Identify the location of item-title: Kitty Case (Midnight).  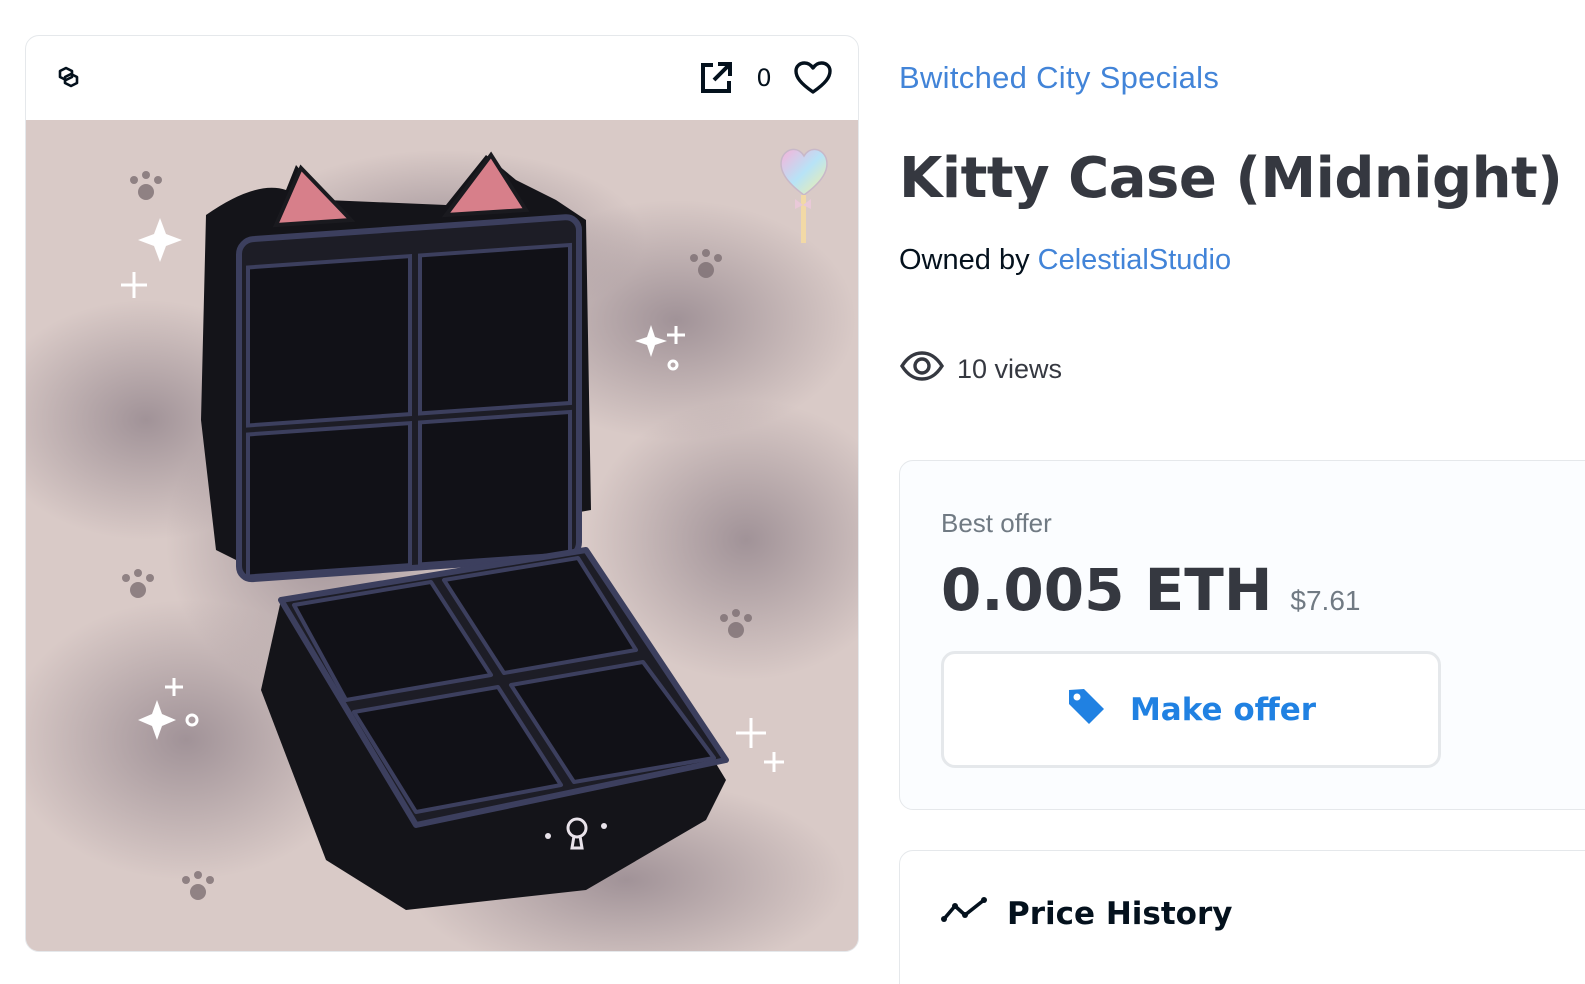
(1231, 178).